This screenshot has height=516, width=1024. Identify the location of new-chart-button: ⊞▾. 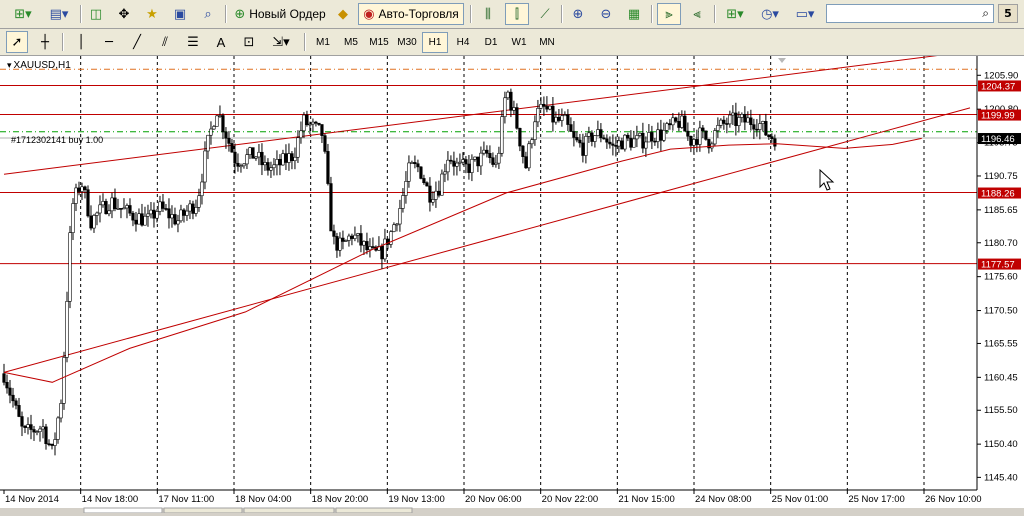
(23, 14).